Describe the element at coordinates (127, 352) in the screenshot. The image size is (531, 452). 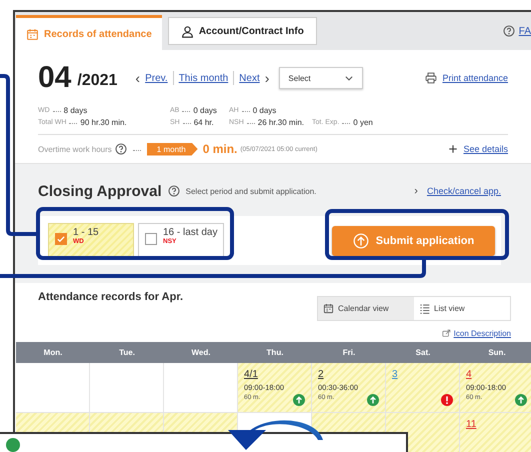
I see `weekday-header: Tue.` at that location.